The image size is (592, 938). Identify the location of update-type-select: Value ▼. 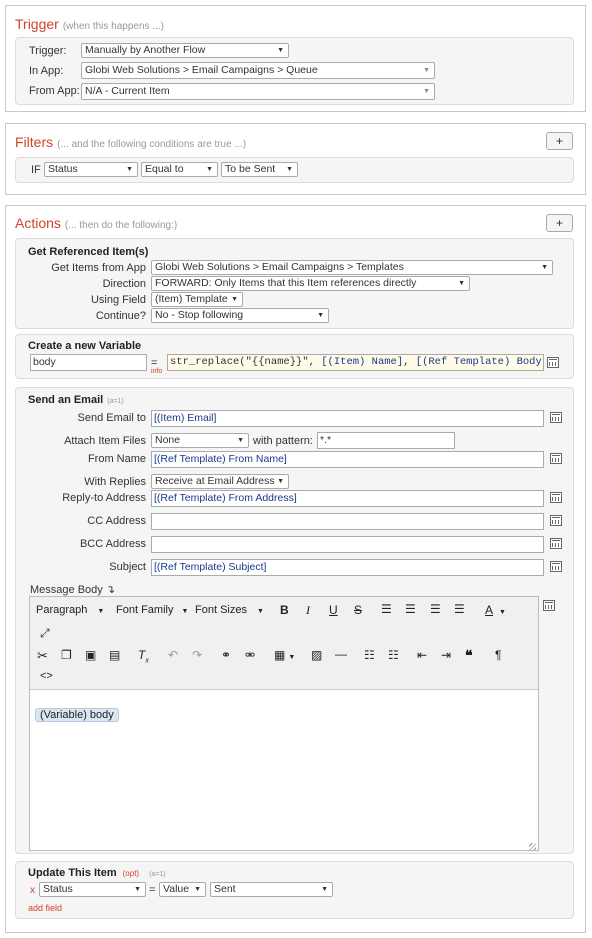
(182, 889).